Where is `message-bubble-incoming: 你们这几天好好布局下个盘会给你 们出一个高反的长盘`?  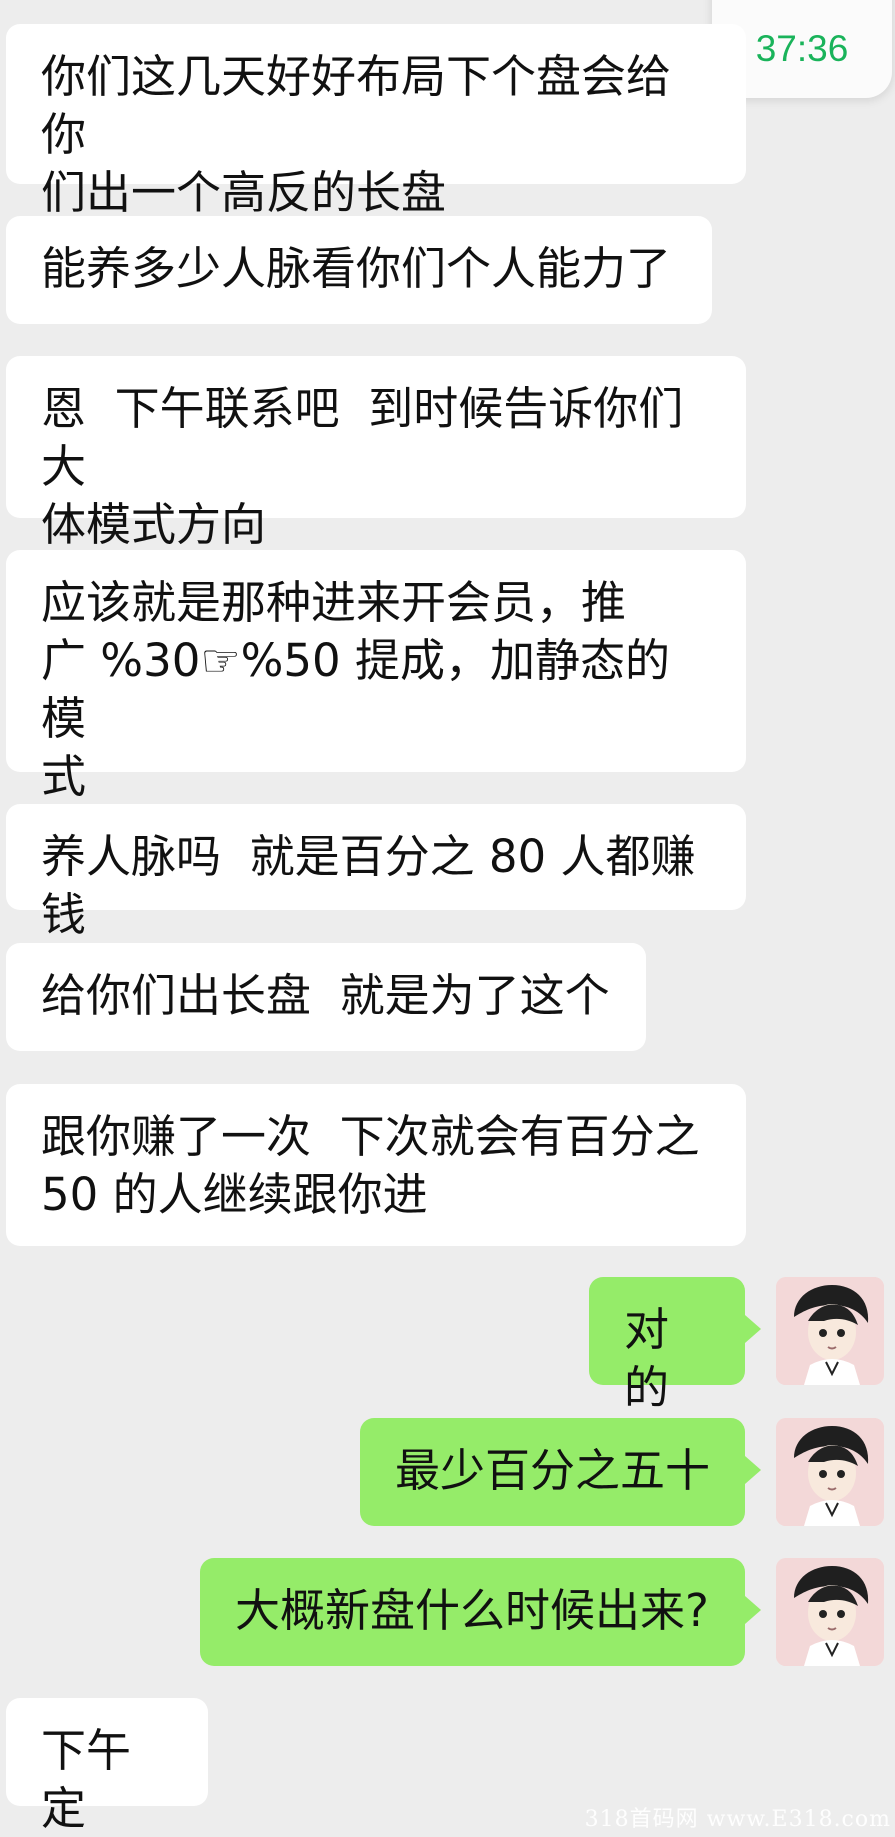
message-bubble-incoming: 你们这几天好好布局下个盘会给你 们出一个高反的长盘 is located at coordinates (376, 121).